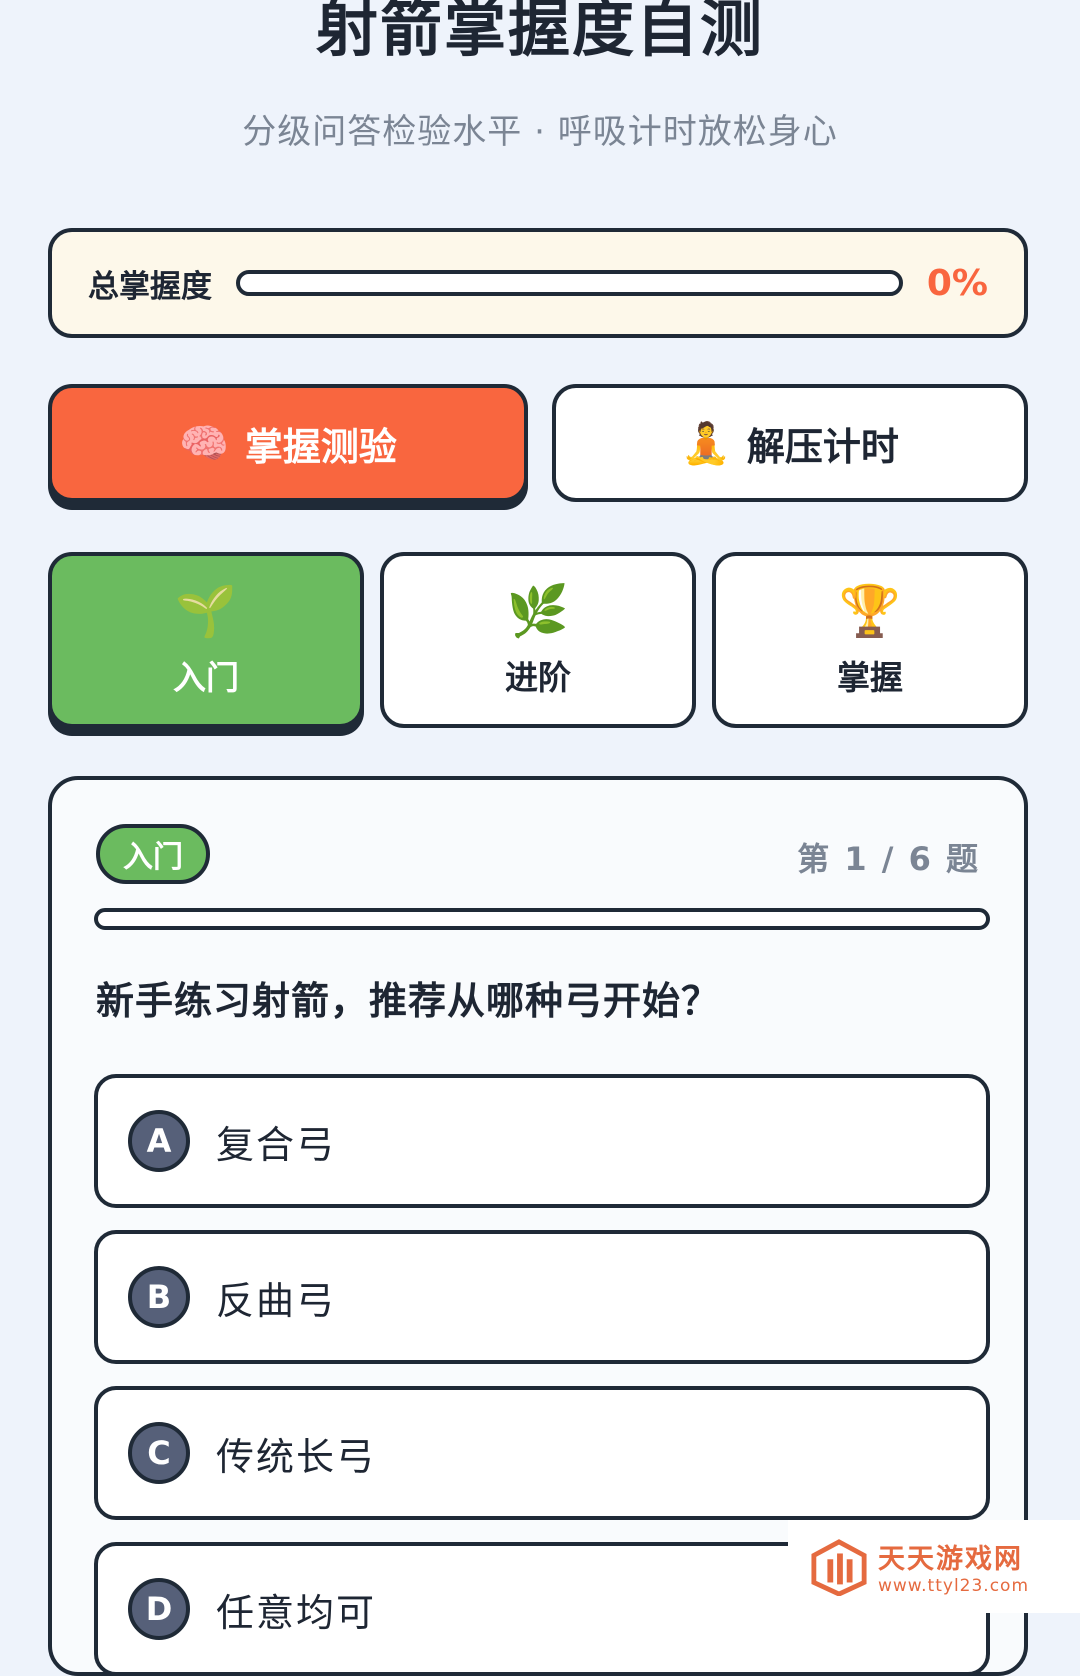  I want to click on tab-mastery-quiz-label: 掌握测验, so click(320, 446).